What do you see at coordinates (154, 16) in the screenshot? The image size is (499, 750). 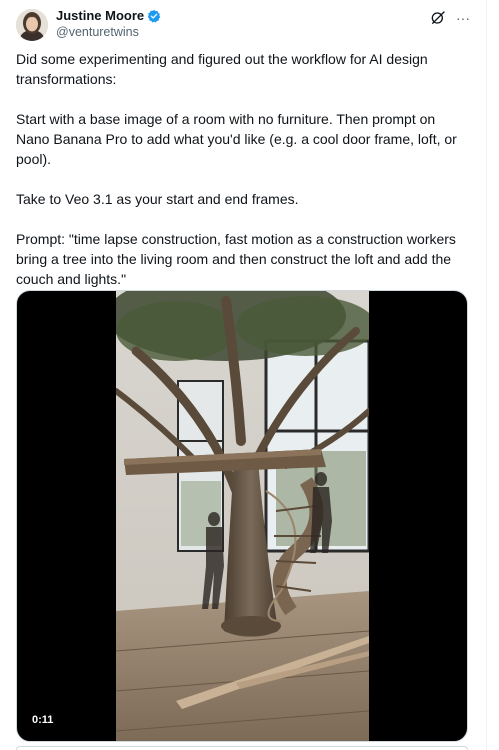 I see `verified-badge-icon` at bounding box center [154, 16].